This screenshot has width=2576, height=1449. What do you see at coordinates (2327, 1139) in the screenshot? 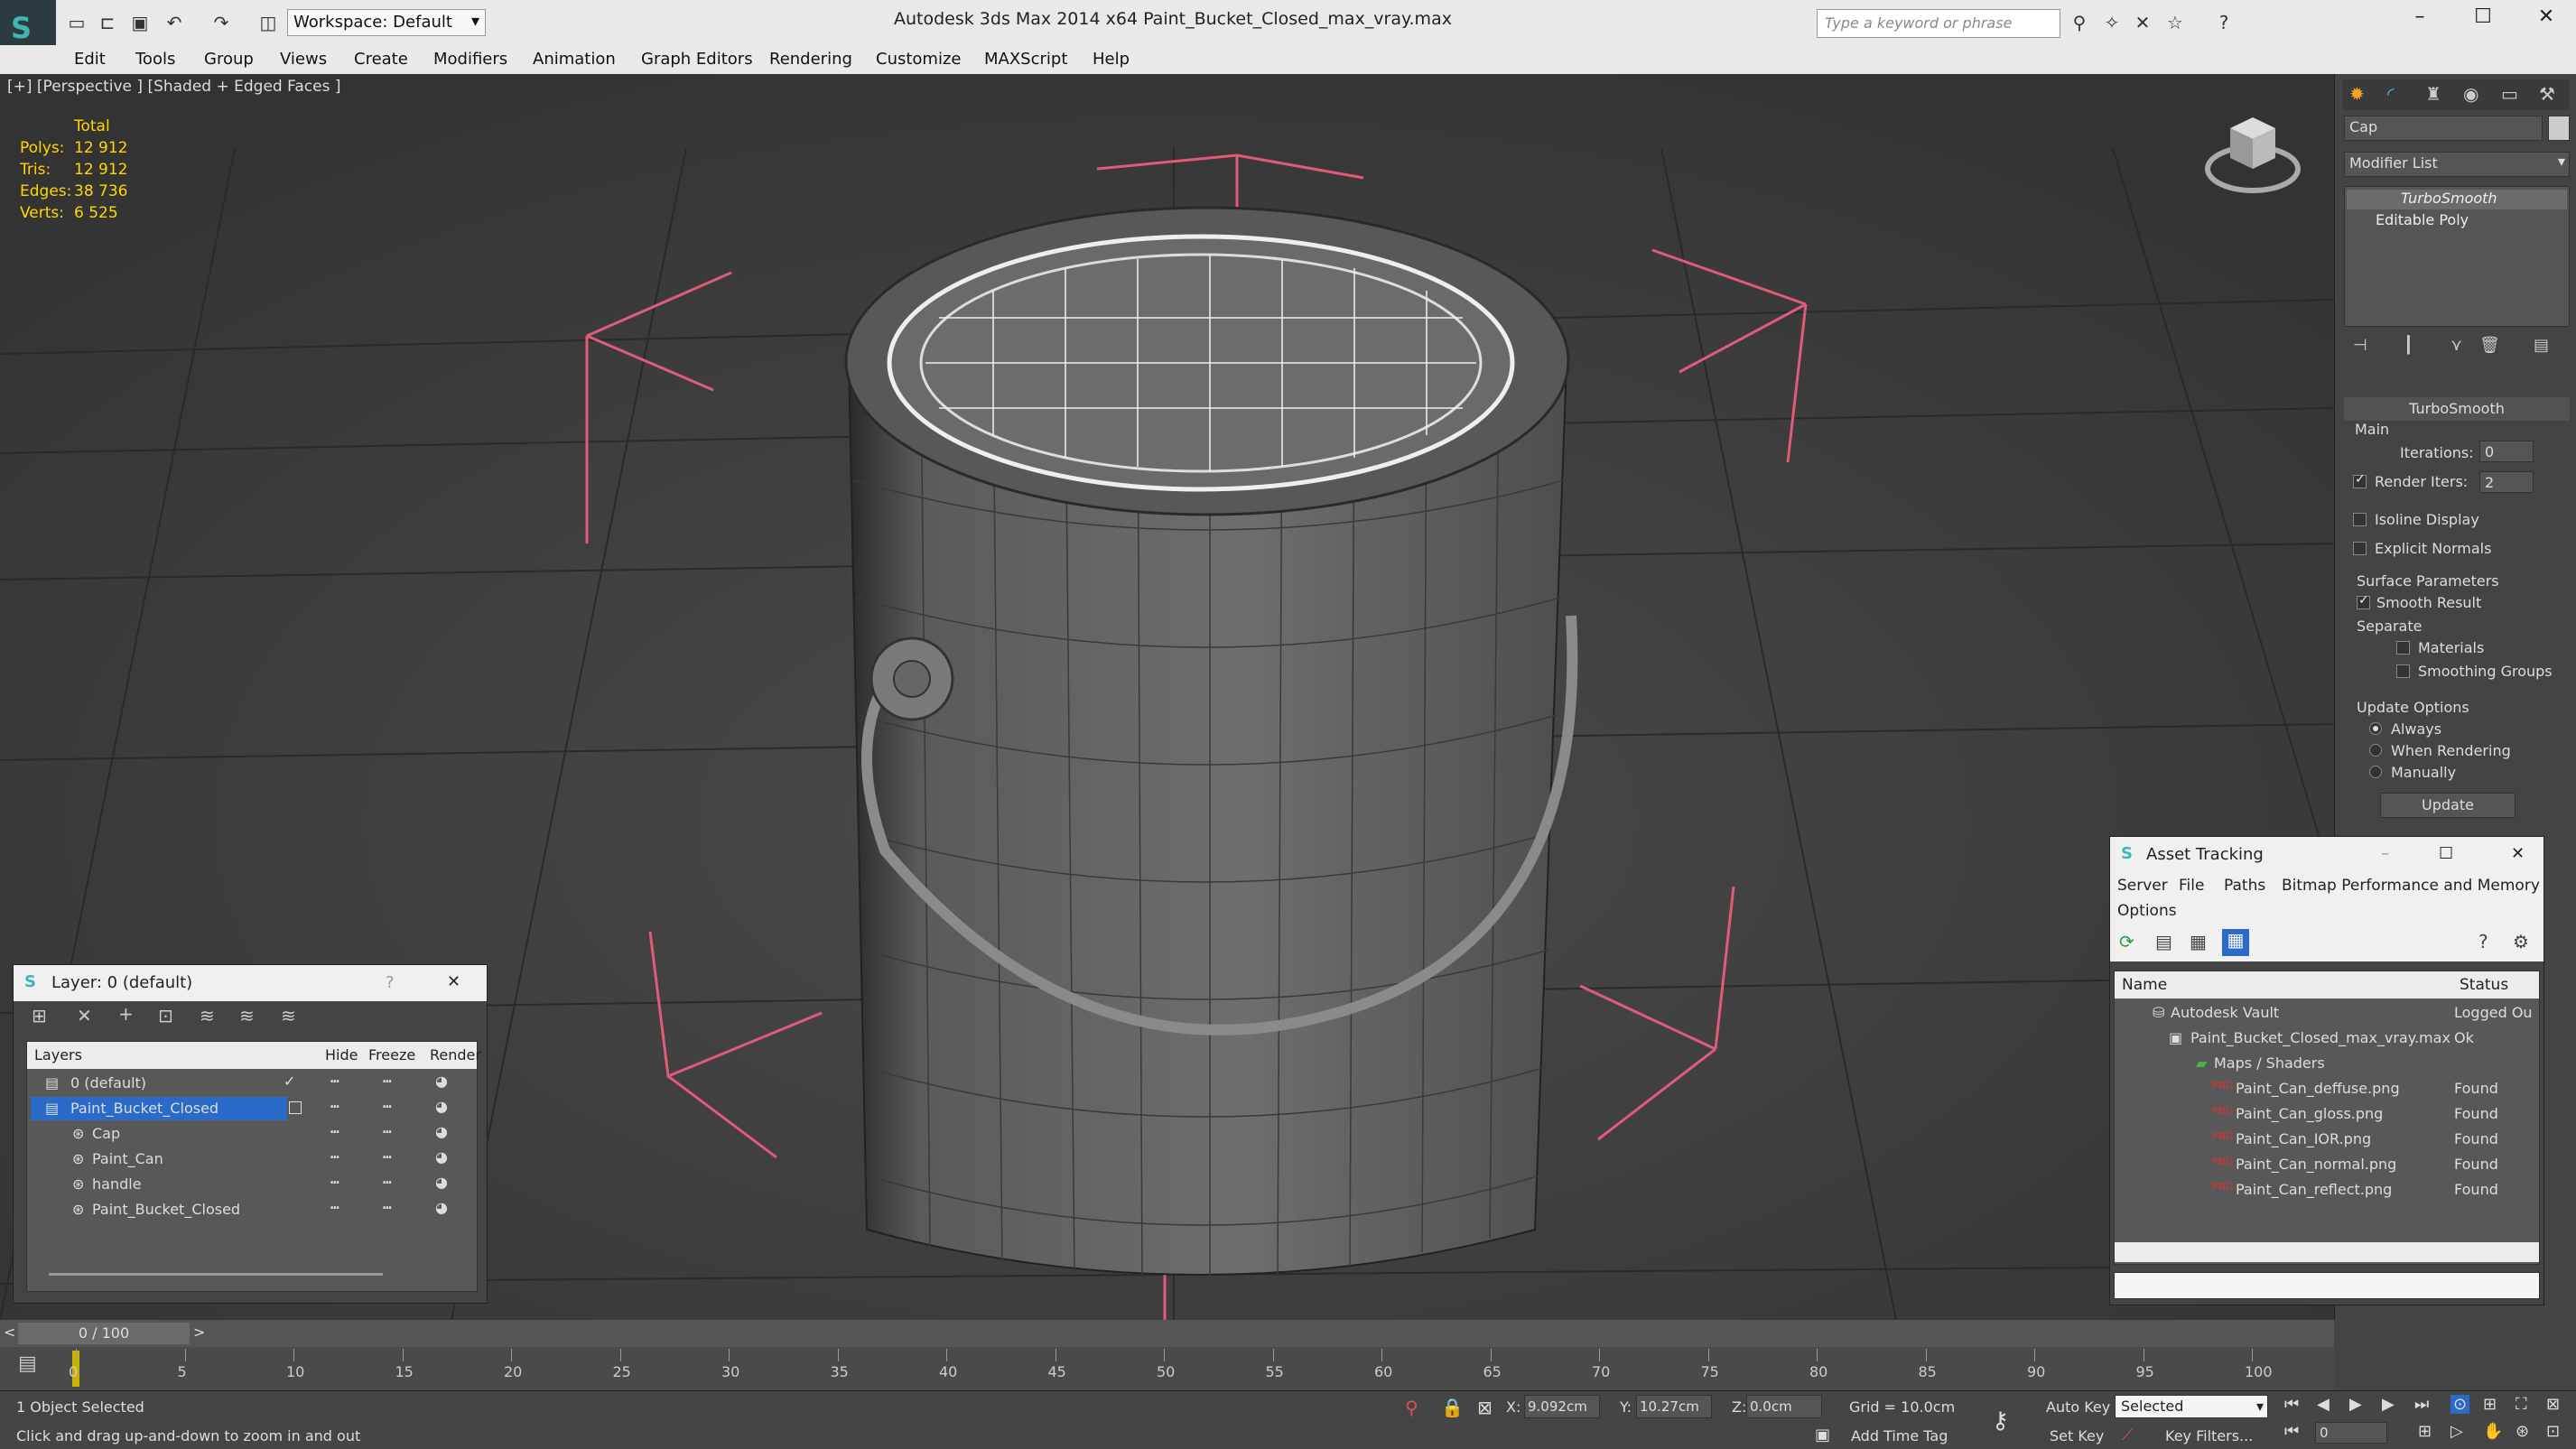
I see `asset-row: PNG Paint_Can_IOR.png Found` at bounding box center [2327, 1139].